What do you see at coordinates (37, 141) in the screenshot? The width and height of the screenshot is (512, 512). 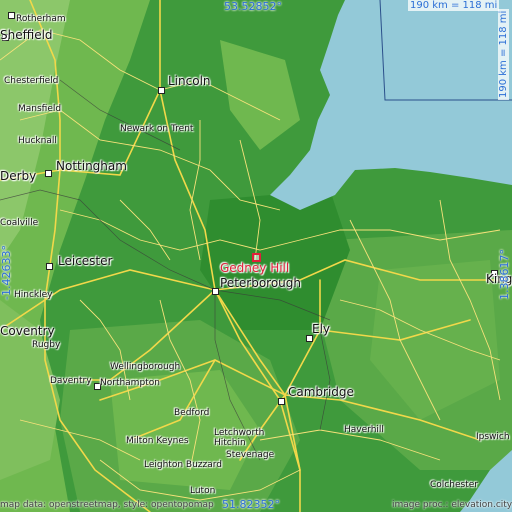 I see `city-label-hucknall: Hucknall` at bounding box center [37, 141].